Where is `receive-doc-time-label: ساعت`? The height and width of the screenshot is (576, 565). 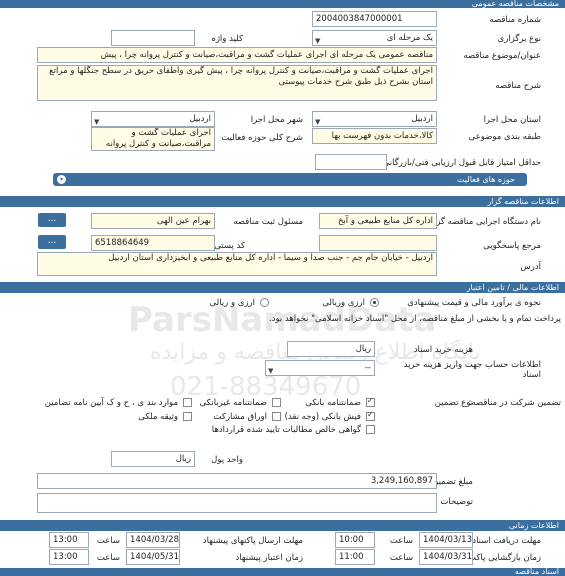
receive-doc-time-label: ساعت is located at coordinates (401, 541).